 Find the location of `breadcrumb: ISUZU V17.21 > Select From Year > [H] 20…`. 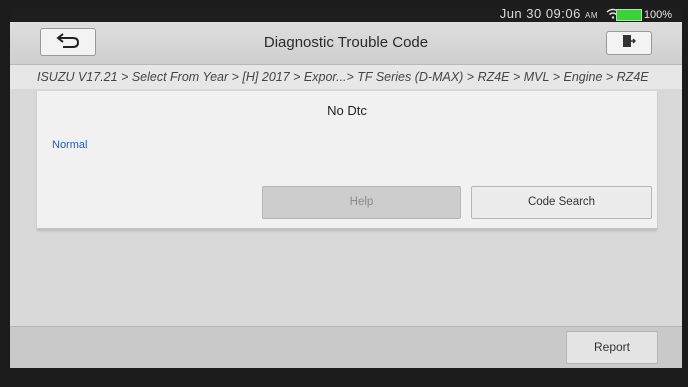

breadcrumb: ISUZU V17.21 > Select From Year > [H] 20… is located at coordinates (346, 77).